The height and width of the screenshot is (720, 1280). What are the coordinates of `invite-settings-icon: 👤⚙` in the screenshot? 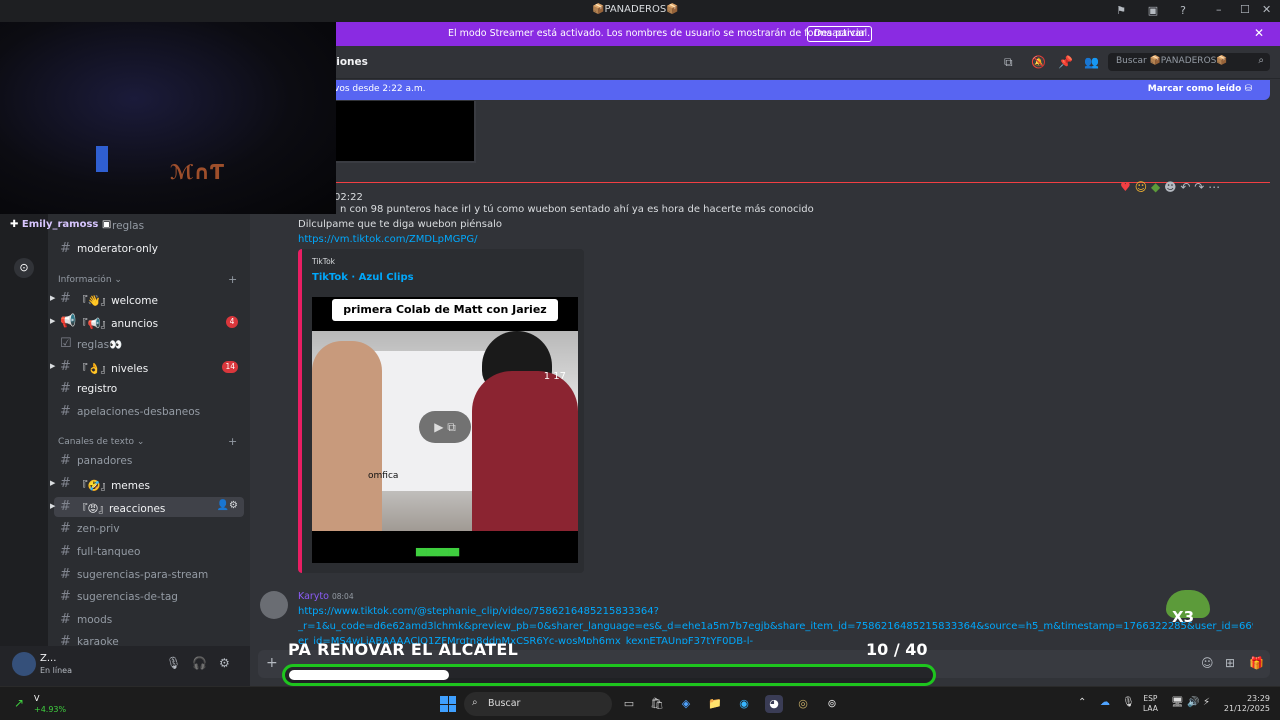 It's located at (227, 505).